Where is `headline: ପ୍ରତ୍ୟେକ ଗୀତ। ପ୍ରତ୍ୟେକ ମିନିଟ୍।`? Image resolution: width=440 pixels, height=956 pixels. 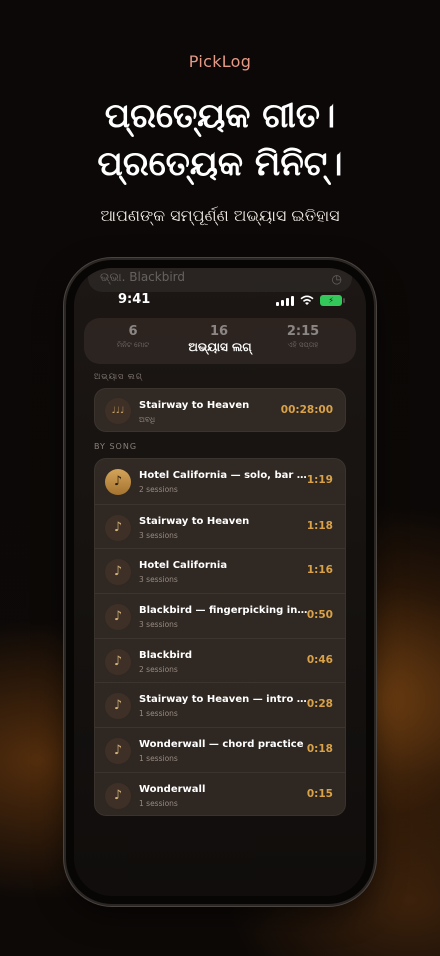
headline: ପ୍ରତ୍ୟେକ ଗୀତ। ପ୍ରତ୍ୟେକ ମିନିଟ୍। is located at coordinates (220, 140).